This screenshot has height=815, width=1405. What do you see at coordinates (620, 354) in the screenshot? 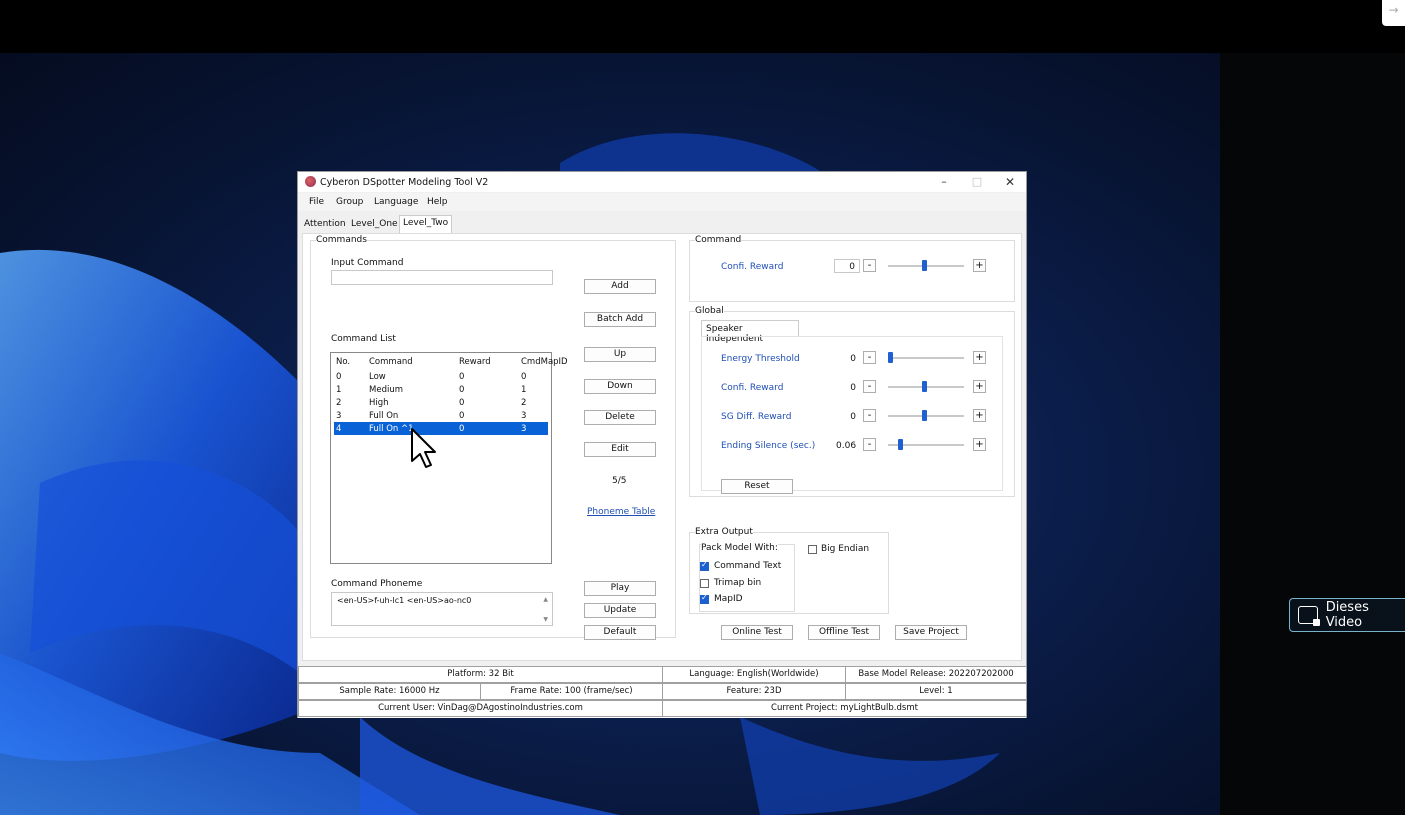
I see `up-button: Up` at bounding box center [620, 354].